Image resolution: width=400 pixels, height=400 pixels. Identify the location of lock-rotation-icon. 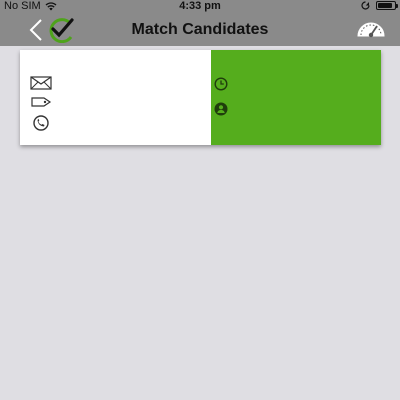
(365, 5).